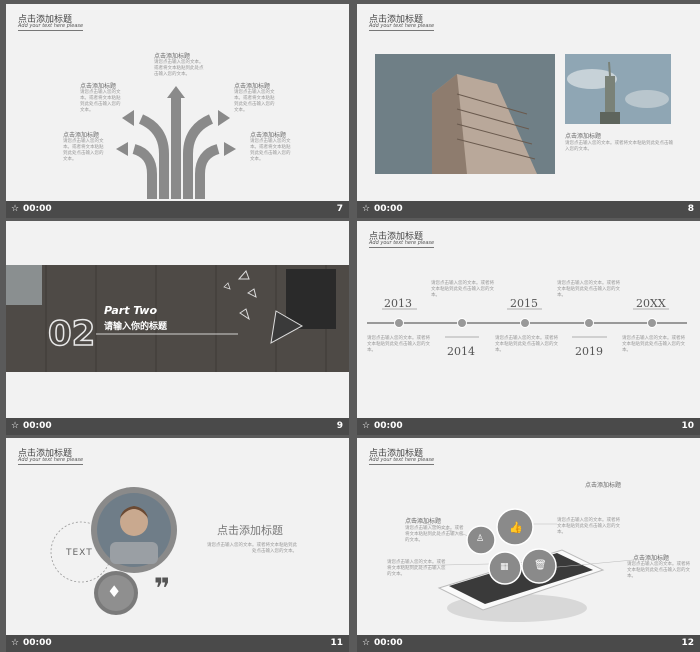  I want to click on timeline-text-2: 请您点击输入您的文本。或者将文本粘贴到此处点击输入您的文本。, so click(588, 289).